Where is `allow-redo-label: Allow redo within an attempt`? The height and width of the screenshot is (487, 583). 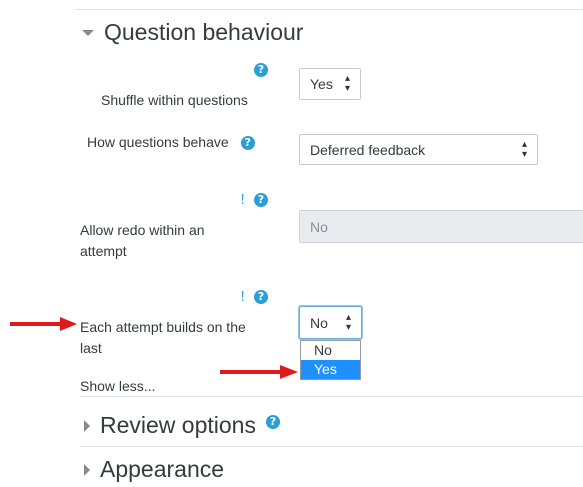
allow-redo-label: Allow redo within an attempt is located at coordinates (142, 240).